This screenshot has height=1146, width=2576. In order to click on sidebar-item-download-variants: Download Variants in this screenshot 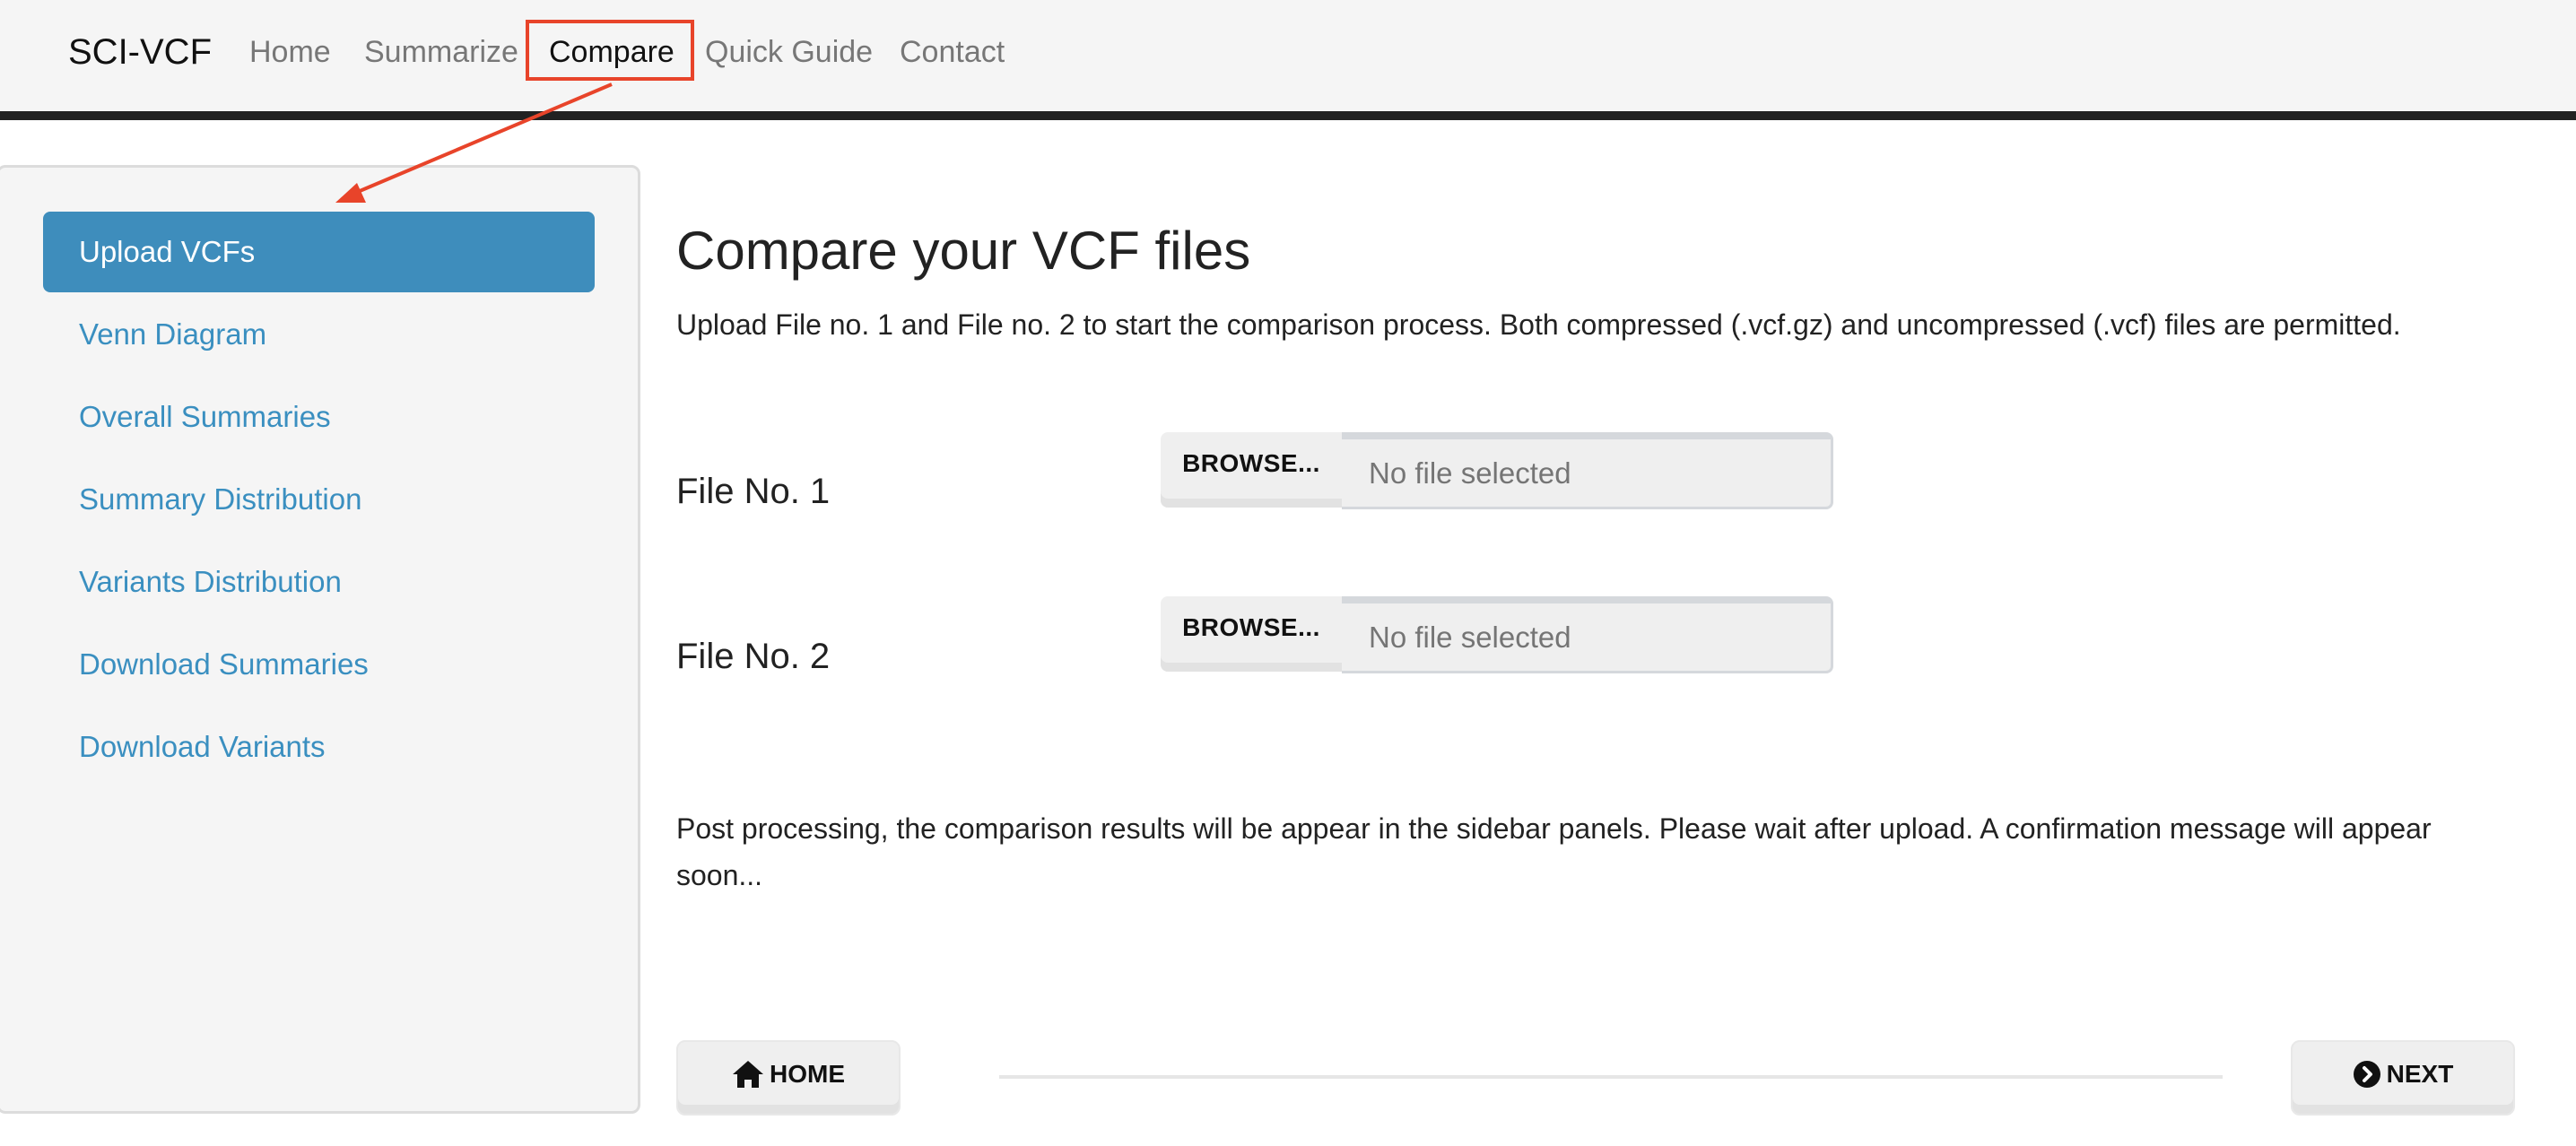, I will do `click(319, 747)`.